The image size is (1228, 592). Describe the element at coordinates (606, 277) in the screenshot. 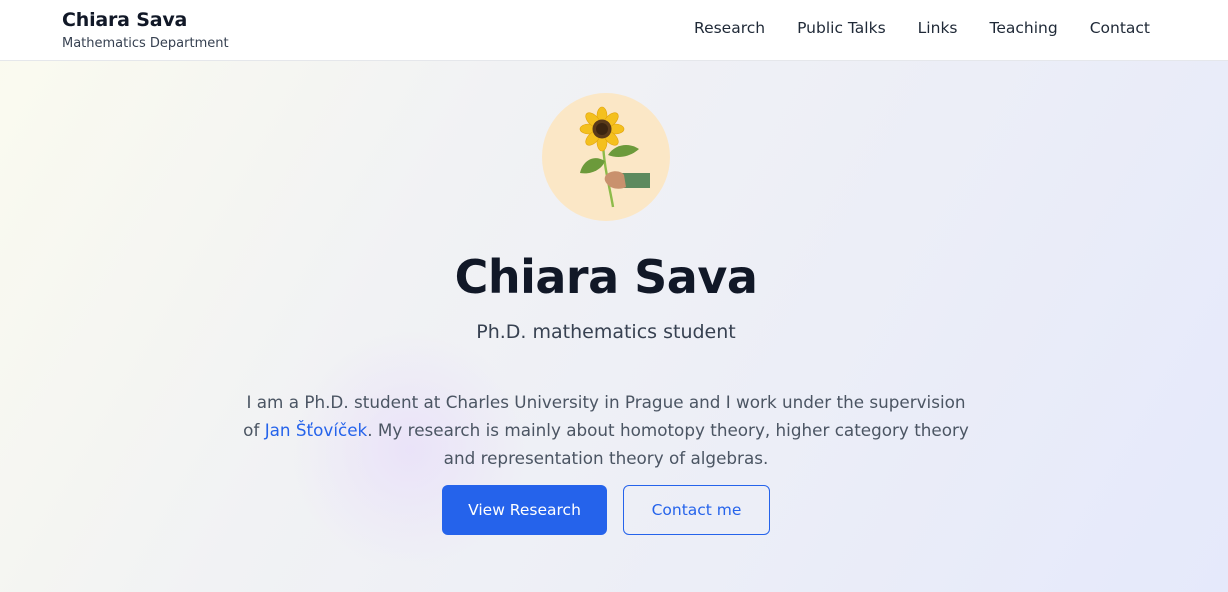

I see `hero-name: Chiara Sava` at that location.